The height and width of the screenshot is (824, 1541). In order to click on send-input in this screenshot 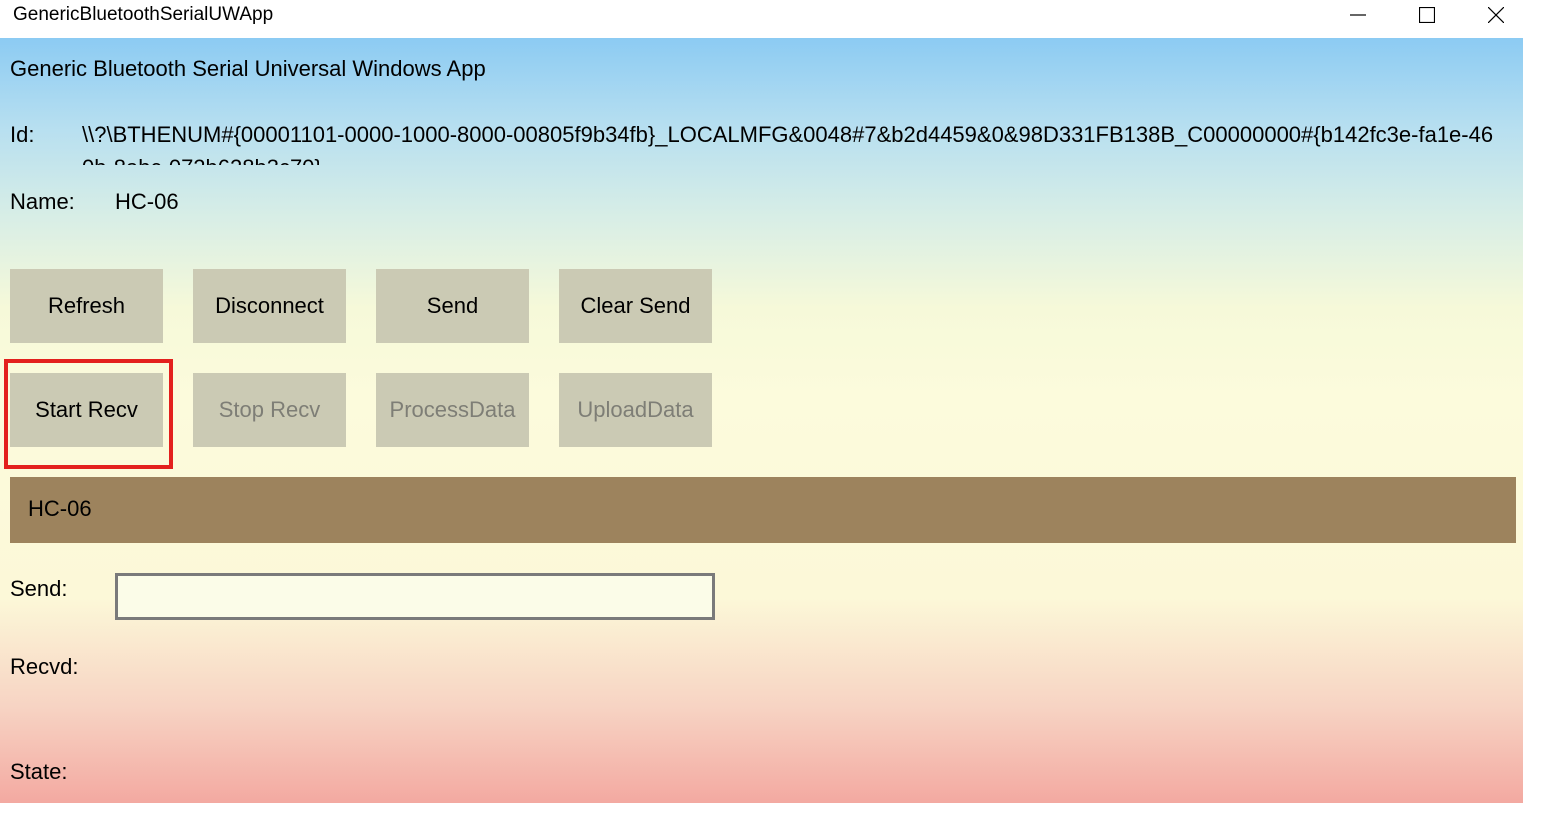, I will do `click(415, 596)`.